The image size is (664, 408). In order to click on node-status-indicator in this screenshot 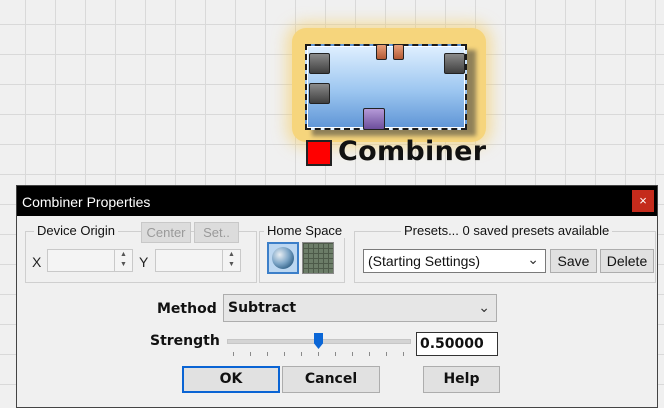, I will do `click(319, 153)`.